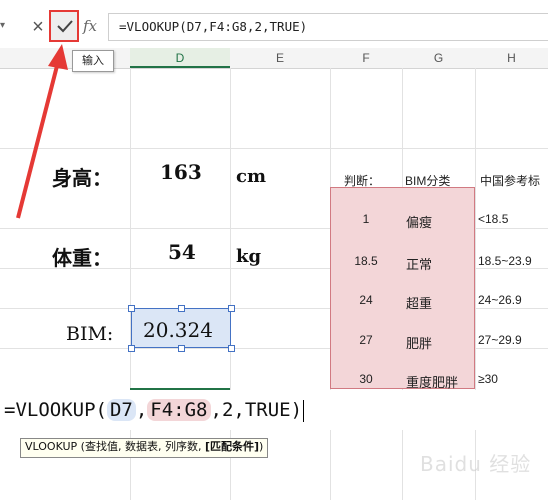  Describe the element at coordinates (5, 27) in the screenshot. I see `name-box-dropdown-icon: ▾` at that location.